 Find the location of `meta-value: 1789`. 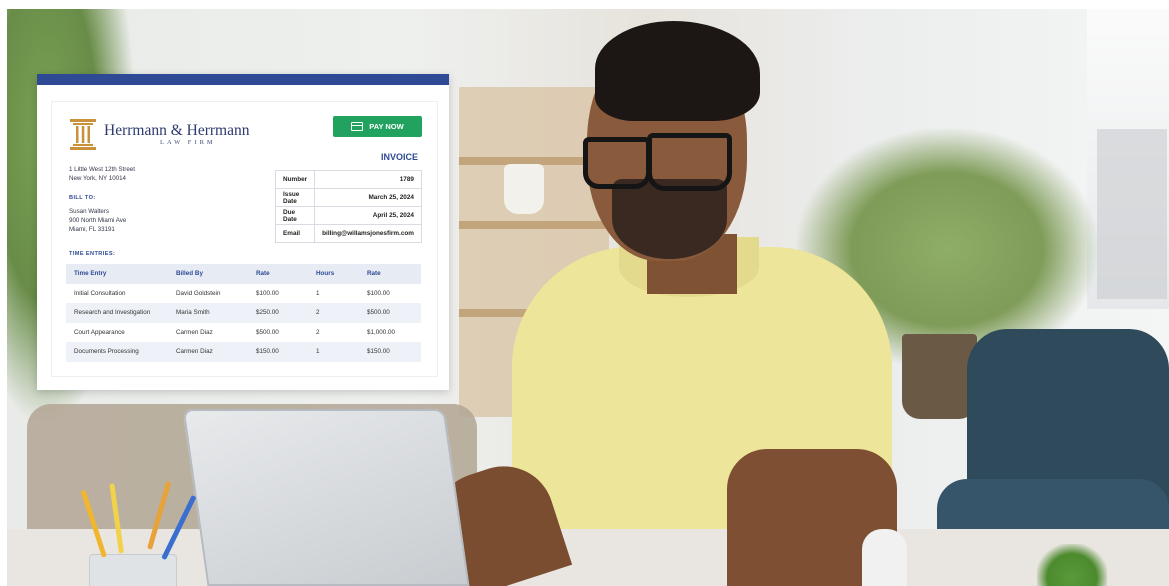

meta-value: 1789 is located at coordinates (368, 179).